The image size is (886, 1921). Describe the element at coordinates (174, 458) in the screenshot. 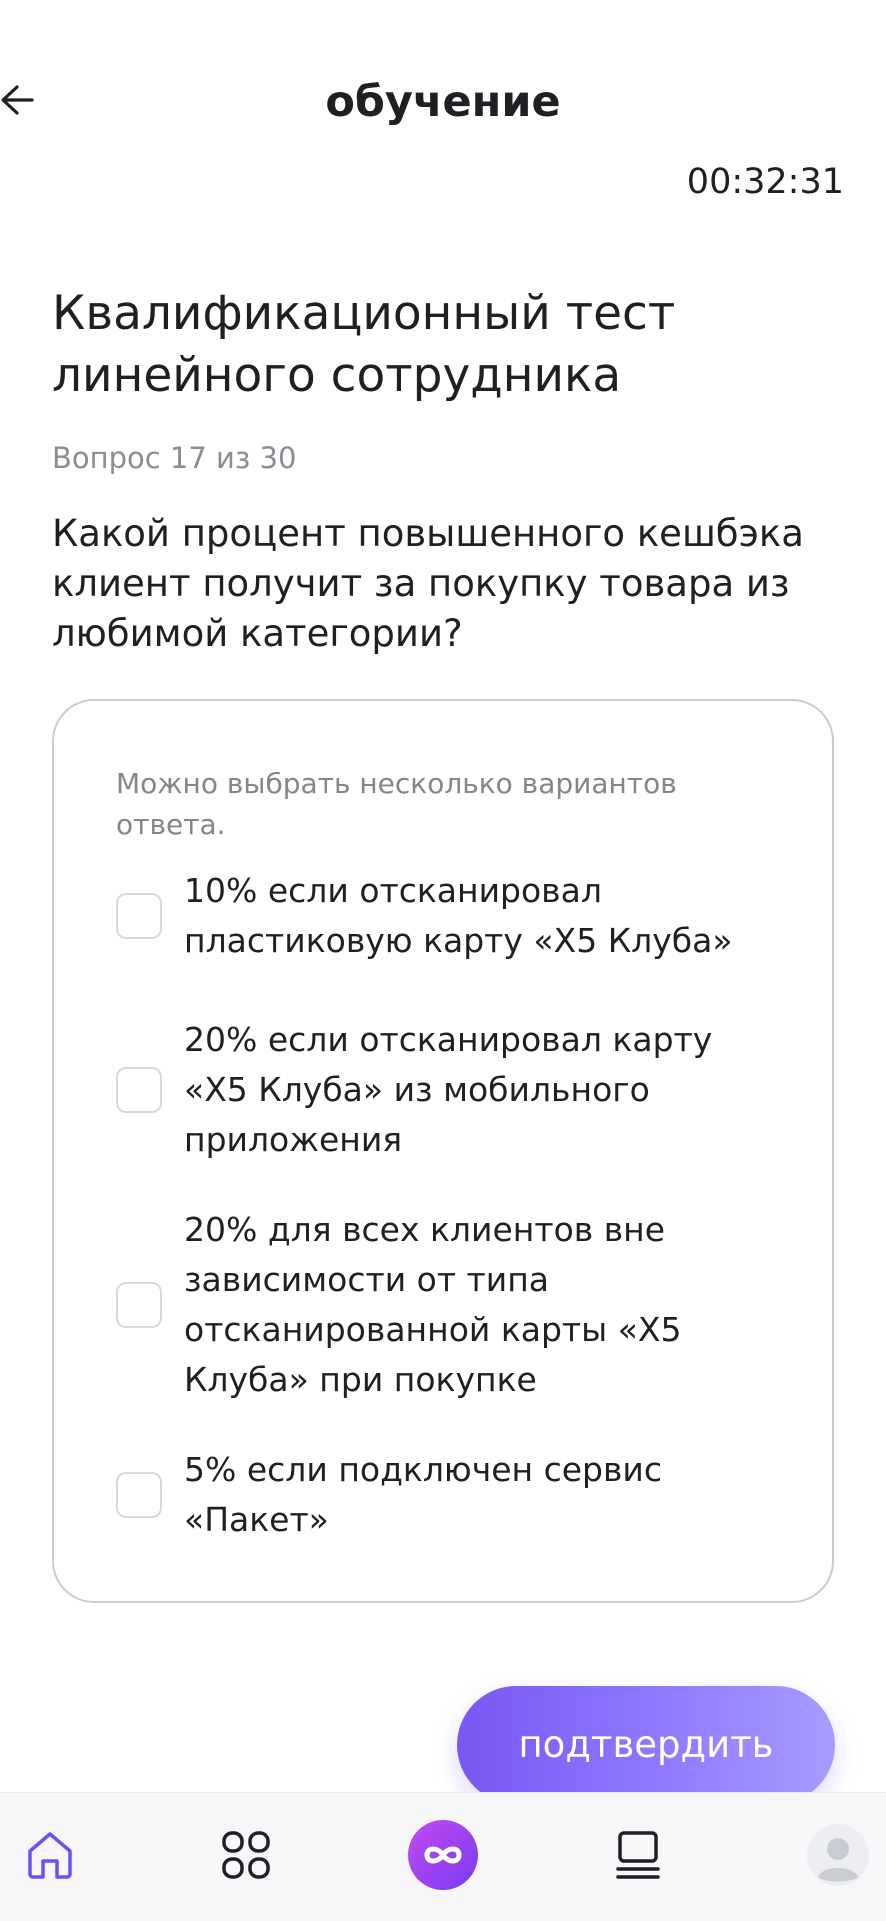

I see `question-counter: Вопрос 17 из 30` at that location.